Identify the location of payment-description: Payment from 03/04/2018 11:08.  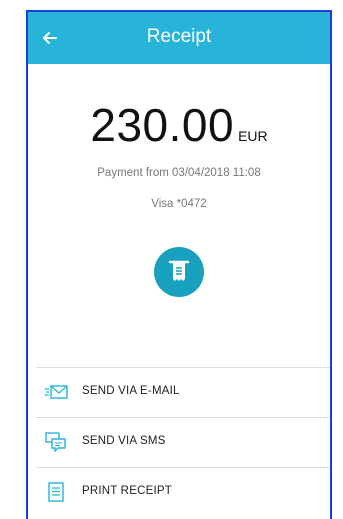
(179, 173).